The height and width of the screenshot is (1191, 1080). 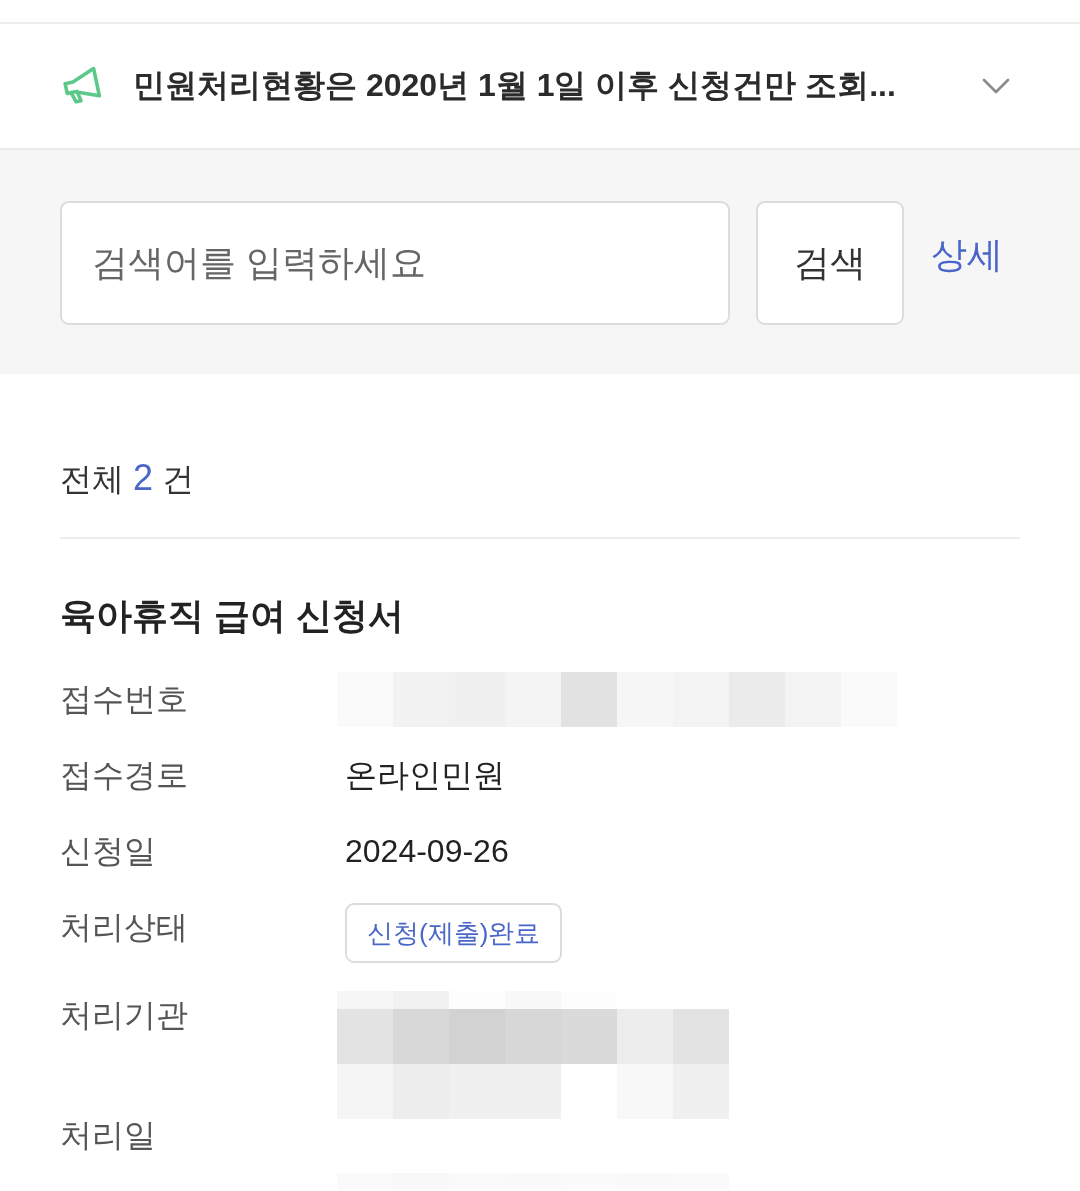 I want to click on field-label: 신청일, so click(x=108, y=851).